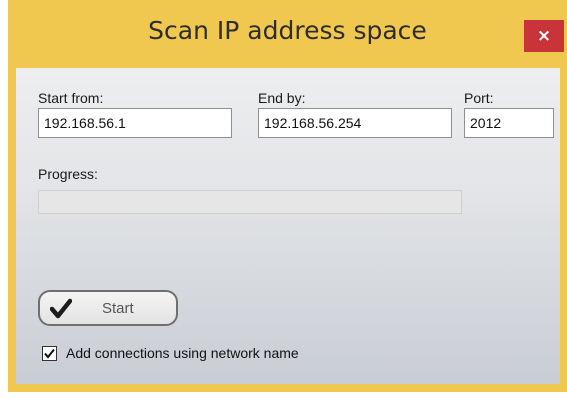 The height and width of the screenshot is (399, 567). What do you see at coordinates (544, 36) in the screenshot?
I see `close-button: ×` at bounding box center [544, 36].